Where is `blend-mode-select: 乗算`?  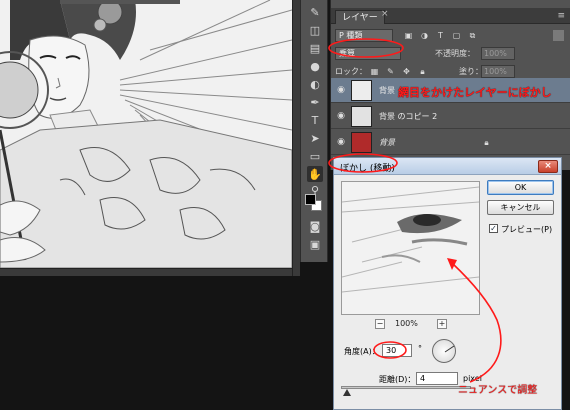 blend-mode-select: 乗算 is located at coordinates (368, 53).